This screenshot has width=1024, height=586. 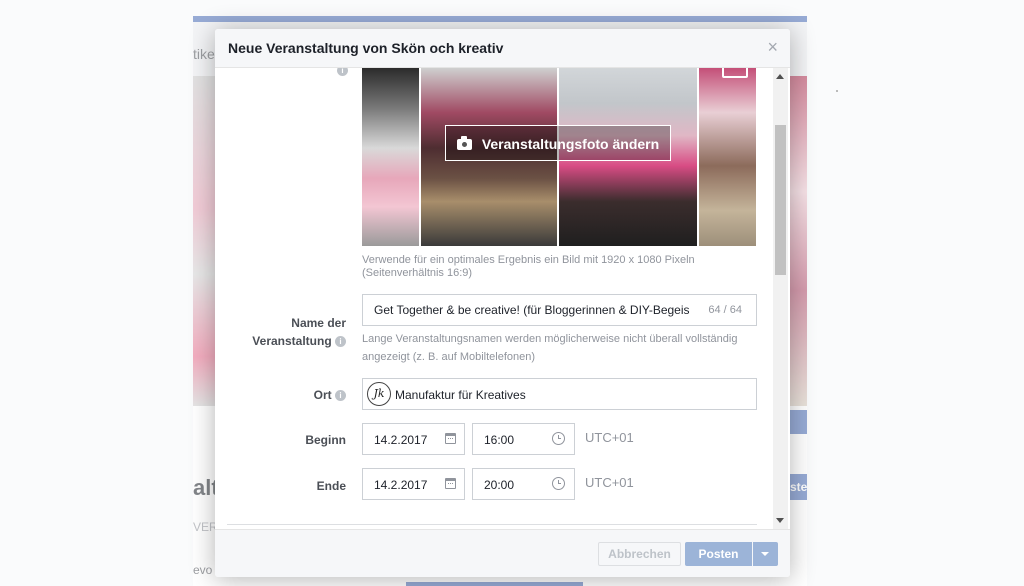 What do you see at coordinates (280, 395) in the screenshot?
I see `location-label: Ort i` at bounding box center [280, 395].